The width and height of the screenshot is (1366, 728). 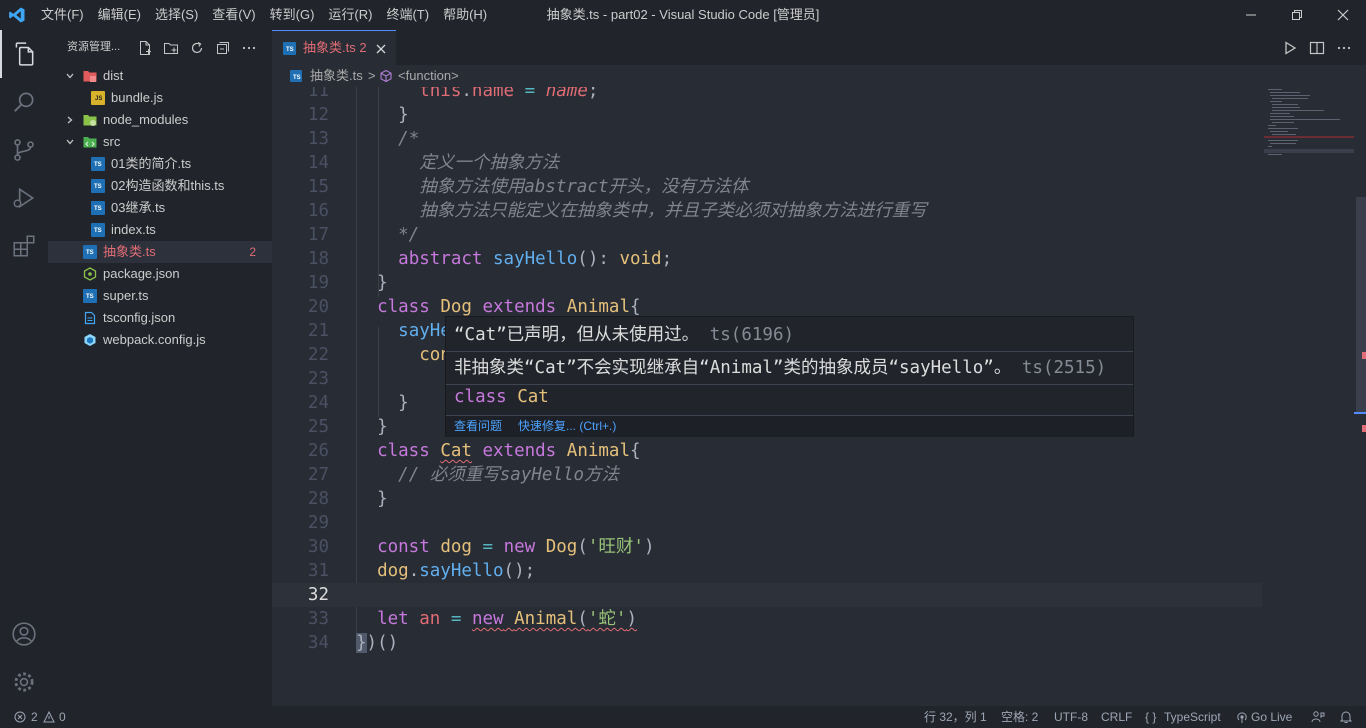 What do you see at coordinates (1116, 717) in the screenshot?
I see `eol-status: CRLF` at bounding box center [1116, 717].